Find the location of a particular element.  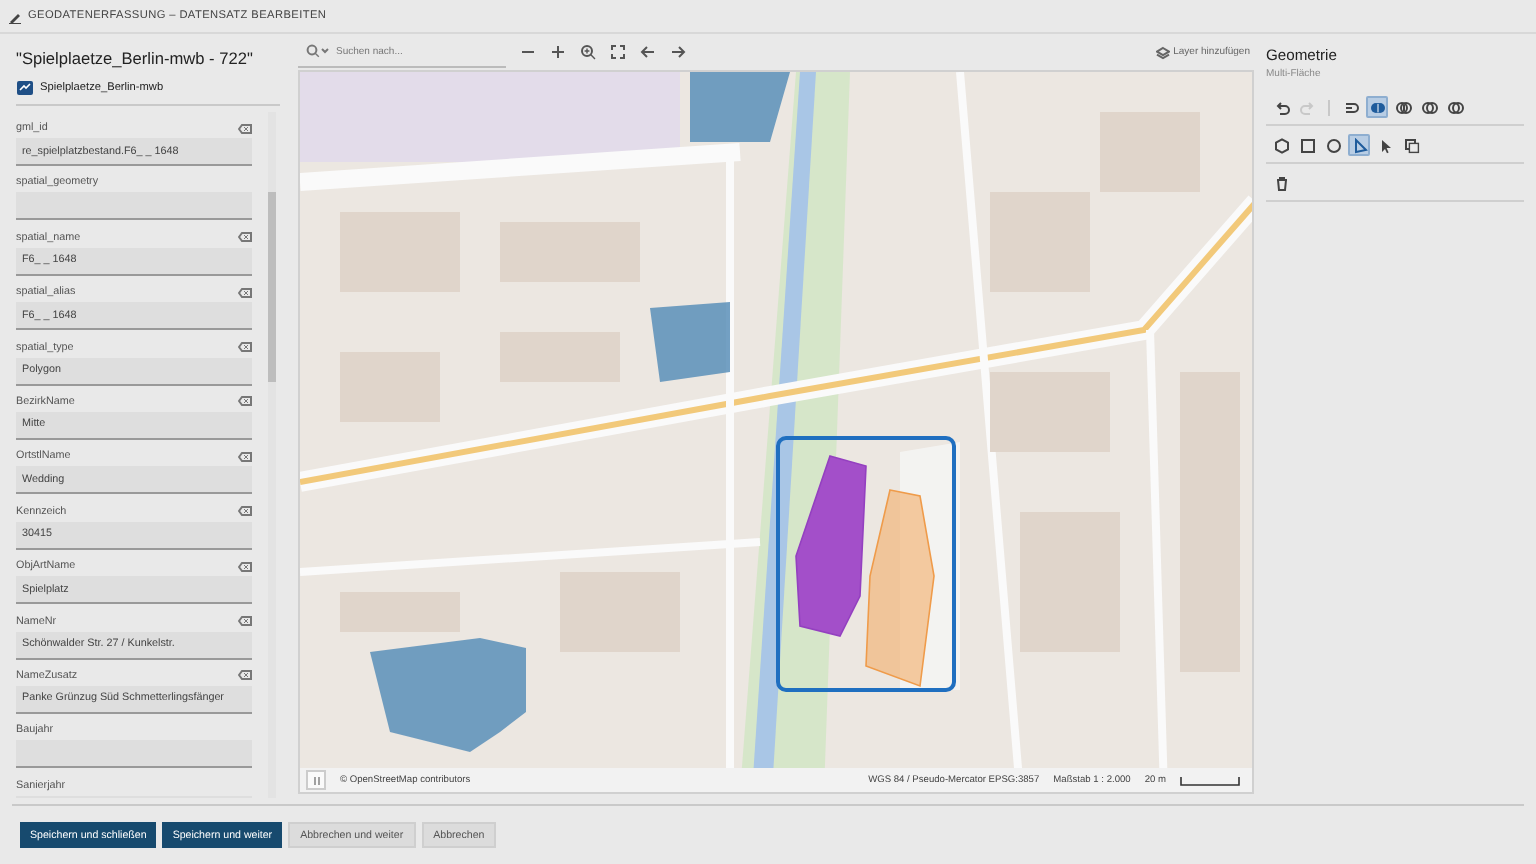

back-arrow-icon is located at coordinates (648, 52).